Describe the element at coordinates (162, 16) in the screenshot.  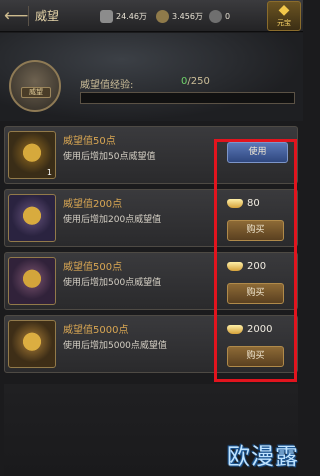
I see `copper-icon` at that location.